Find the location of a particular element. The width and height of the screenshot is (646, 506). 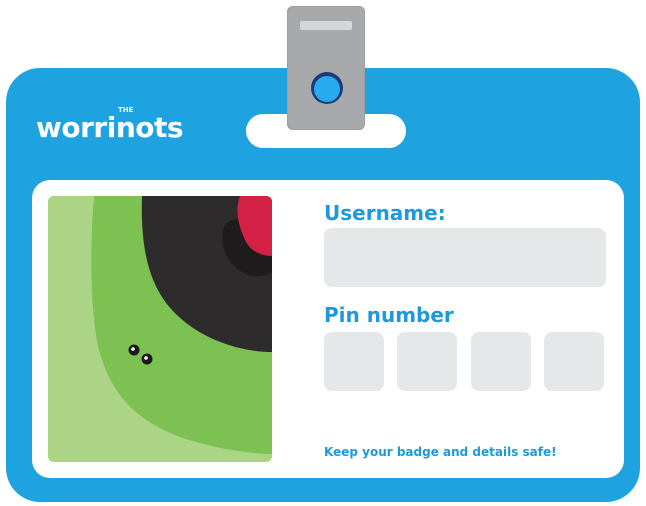

username-input is located at coordinates (465, 257).